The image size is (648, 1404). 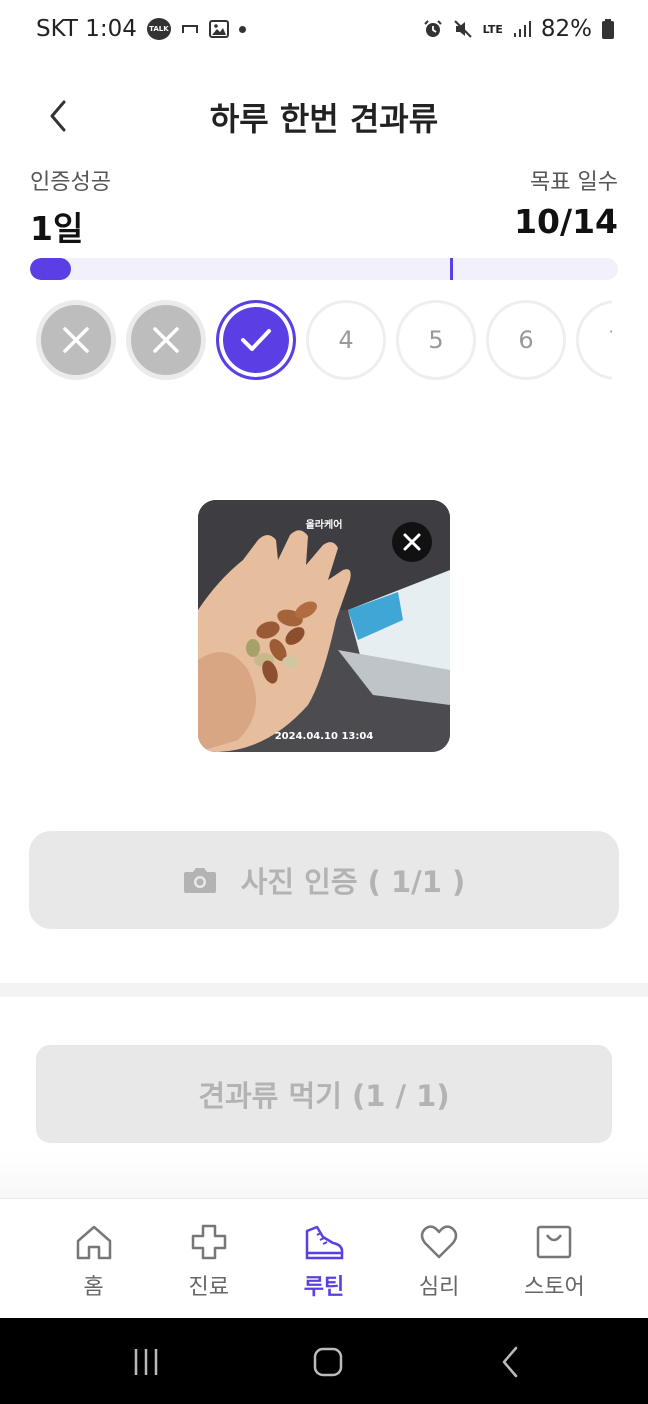 I want to click on success-stat: 인증성공 1일, so click(x=70, y=207).